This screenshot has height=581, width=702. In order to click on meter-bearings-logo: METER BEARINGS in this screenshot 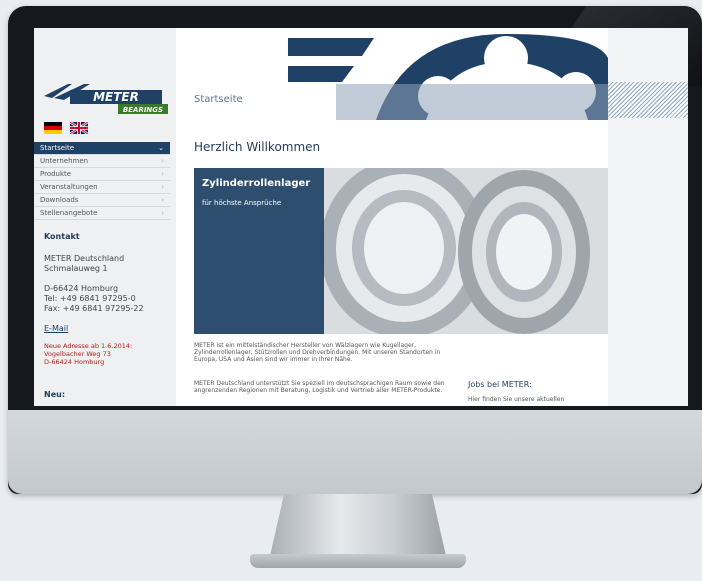, I will do `click(105, 100)`.